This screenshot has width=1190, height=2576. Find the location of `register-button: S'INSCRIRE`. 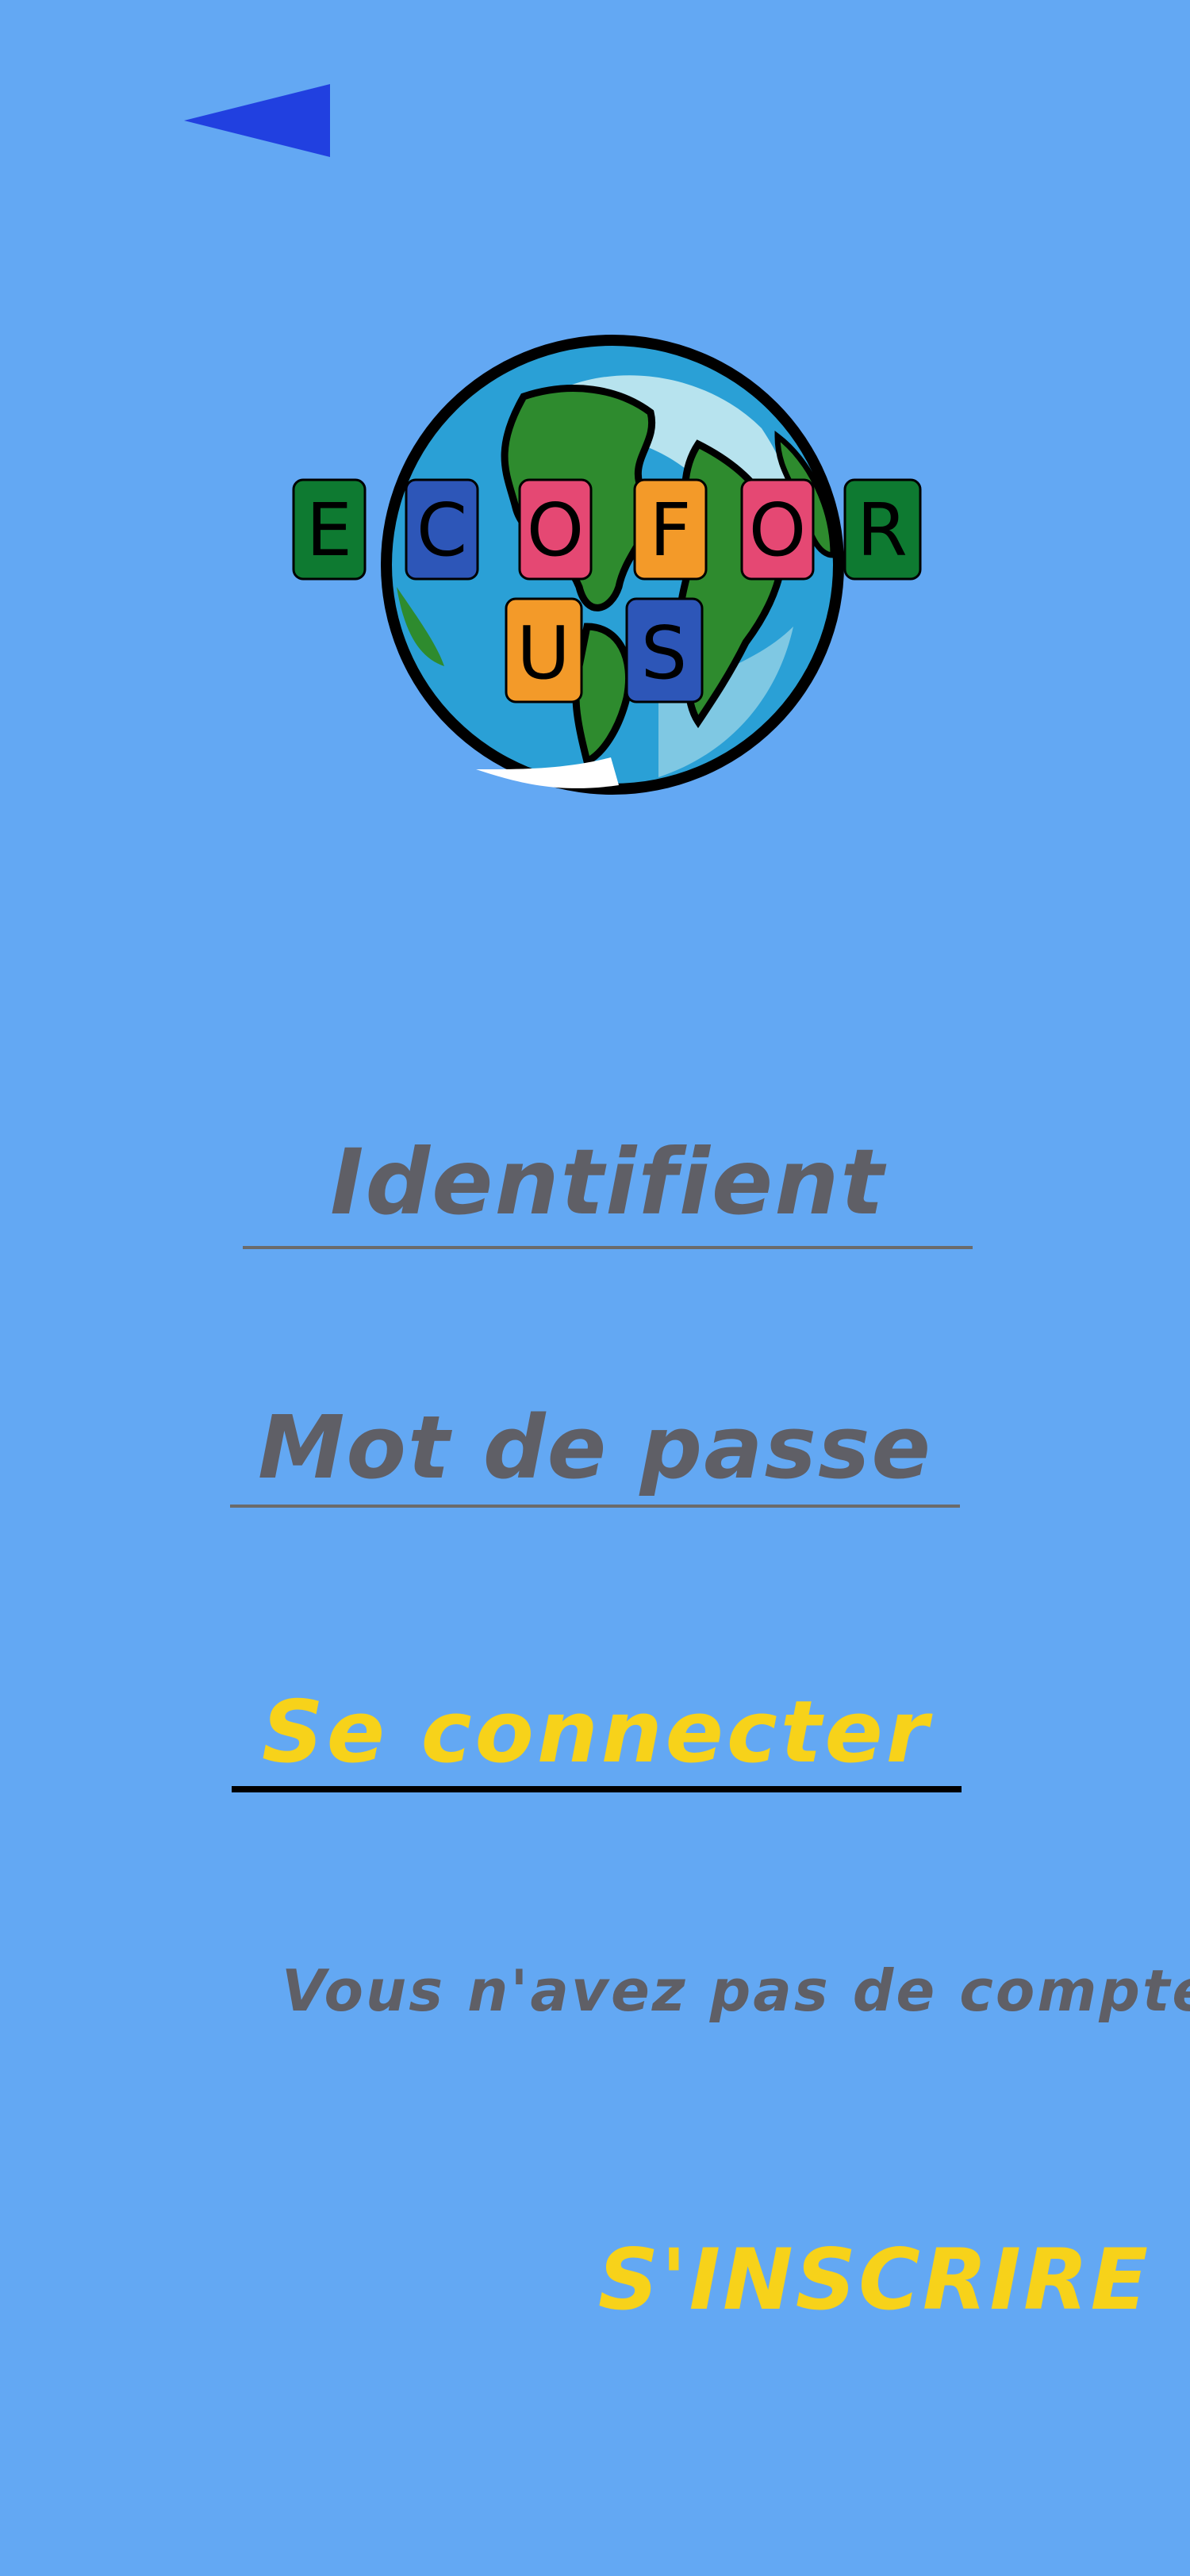

register-button: S'INSCRIRE is located at coordinates (852, 2280).